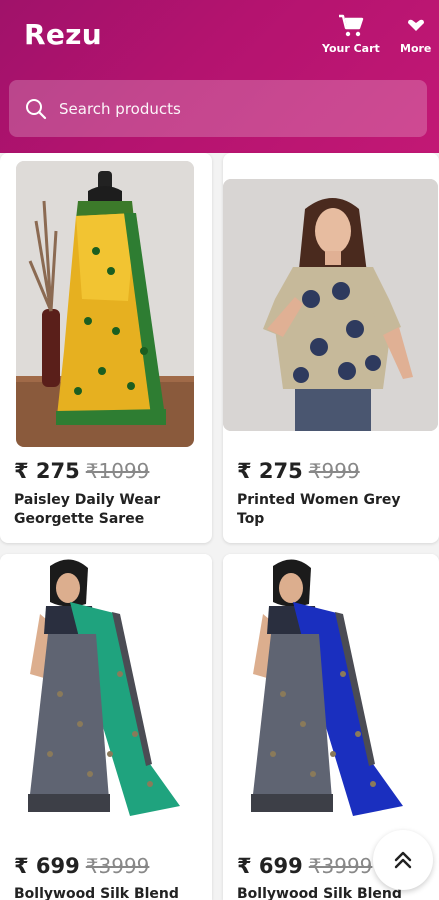  I want to click on product-title: Bollywood Silk Blend, so click(106, 892).